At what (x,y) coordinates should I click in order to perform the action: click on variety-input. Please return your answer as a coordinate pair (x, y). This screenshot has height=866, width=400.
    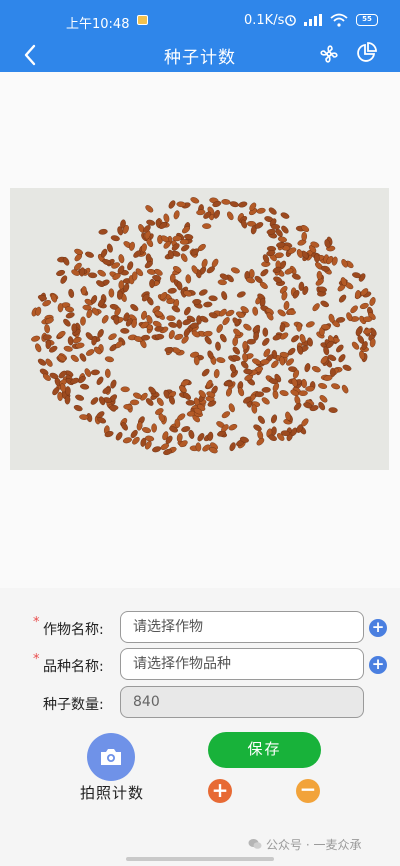
    Looking at the image, I should click on (242, 664).